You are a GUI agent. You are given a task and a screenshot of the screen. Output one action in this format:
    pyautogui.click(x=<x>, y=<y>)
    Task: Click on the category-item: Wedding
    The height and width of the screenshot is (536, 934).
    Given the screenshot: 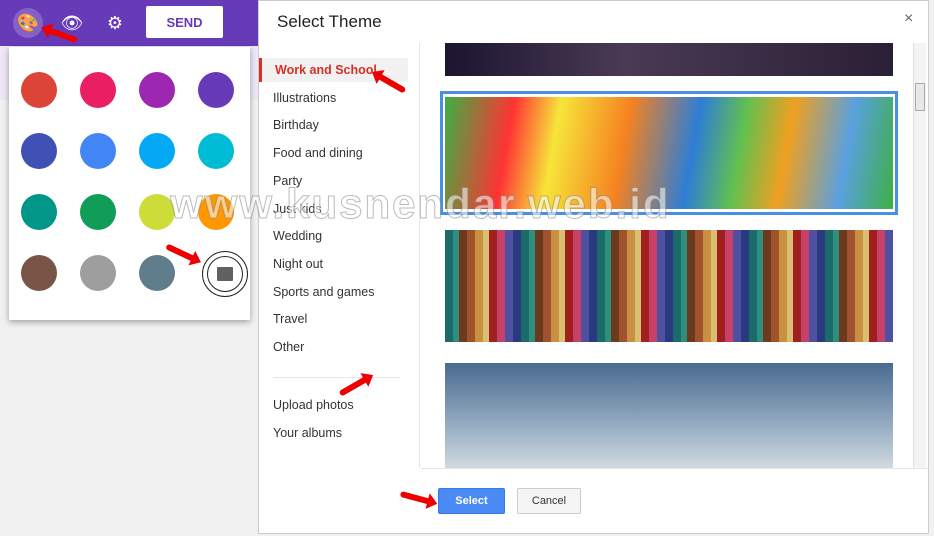 What is the action you would take?
    pyautogui.click(x=297, y=236)
    